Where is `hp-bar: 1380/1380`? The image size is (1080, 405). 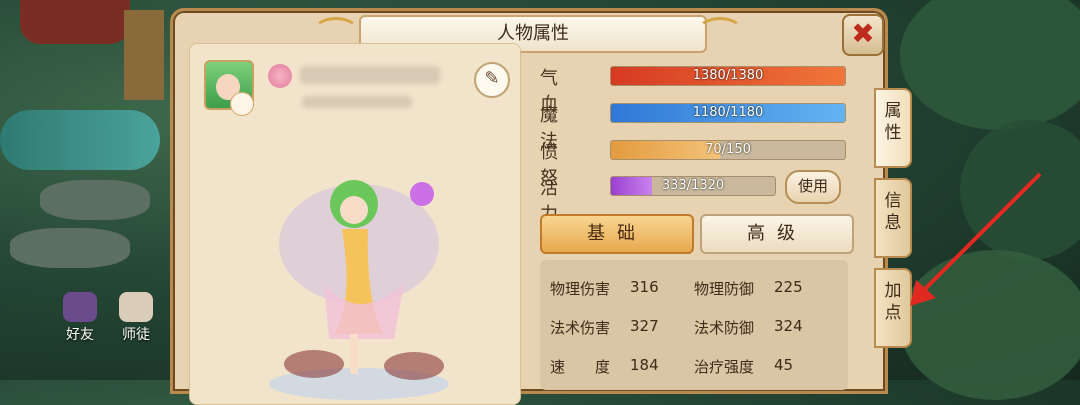 hp-bar: 1380/1380 is located at coordinates (728, 76).